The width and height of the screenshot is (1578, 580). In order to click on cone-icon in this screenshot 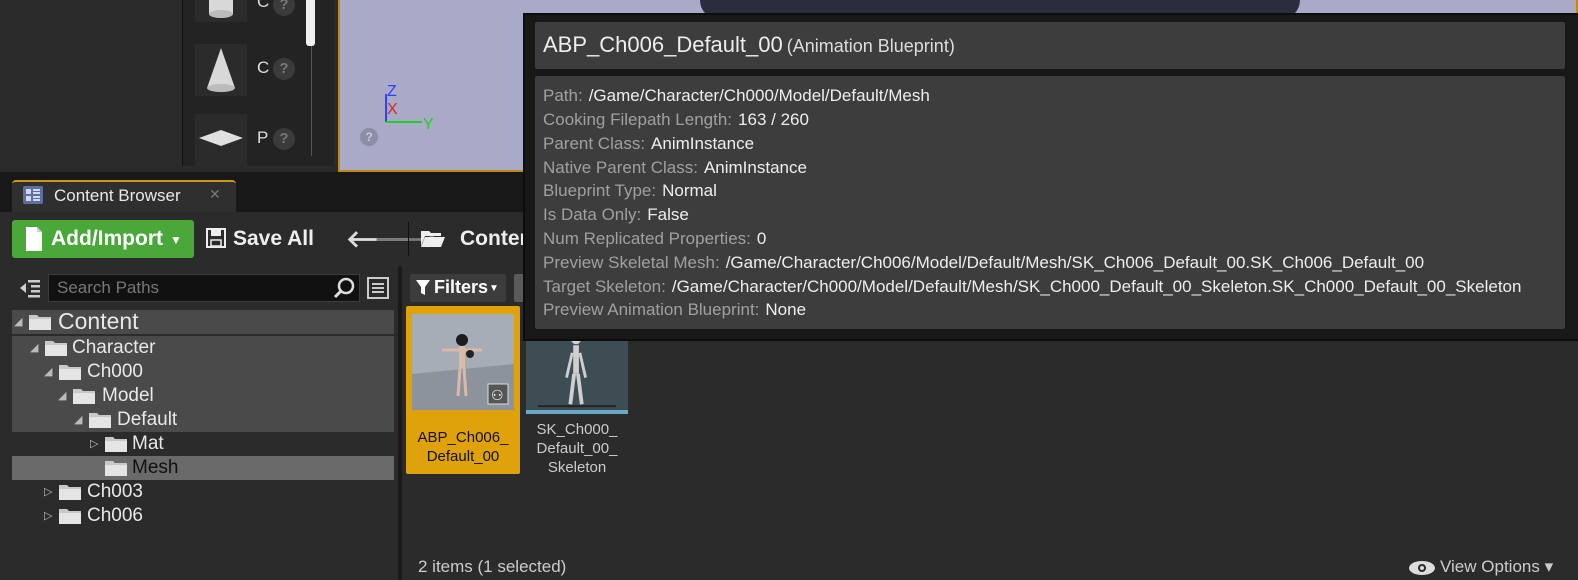, I will do `click(221, 70)`.